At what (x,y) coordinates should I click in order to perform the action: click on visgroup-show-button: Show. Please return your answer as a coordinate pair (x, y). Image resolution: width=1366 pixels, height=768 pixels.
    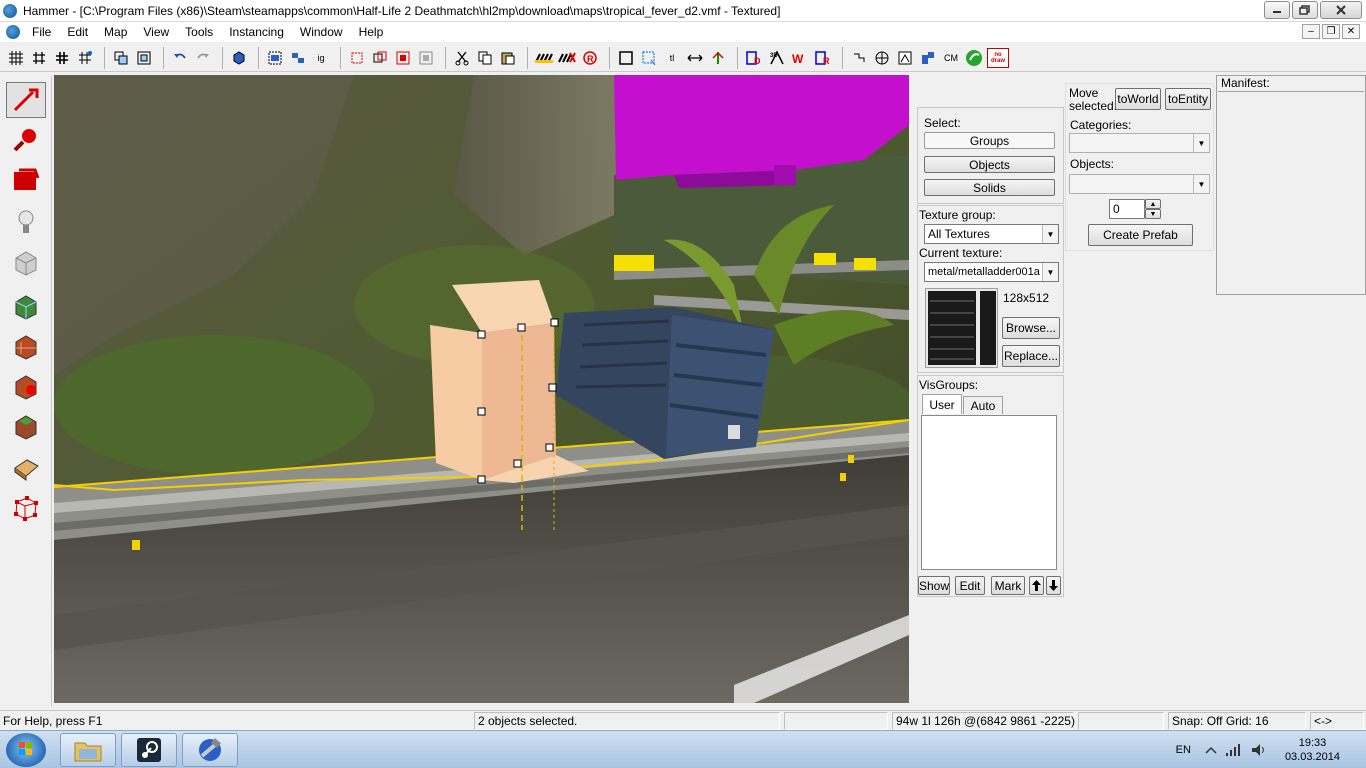
    Looking at the image, I should click on (934, 585).